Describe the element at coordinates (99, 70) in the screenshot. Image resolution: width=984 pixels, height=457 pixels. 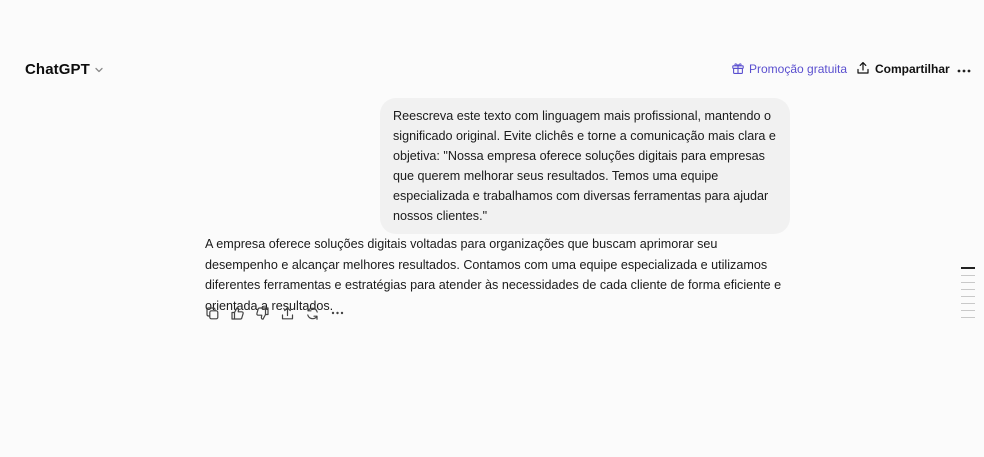
I see `chevron-down-icon` at that location.